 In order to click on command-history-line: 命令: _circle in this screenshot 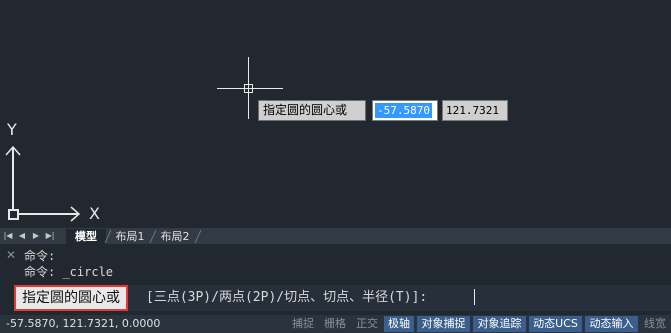, I will do `click(69, 272)`.